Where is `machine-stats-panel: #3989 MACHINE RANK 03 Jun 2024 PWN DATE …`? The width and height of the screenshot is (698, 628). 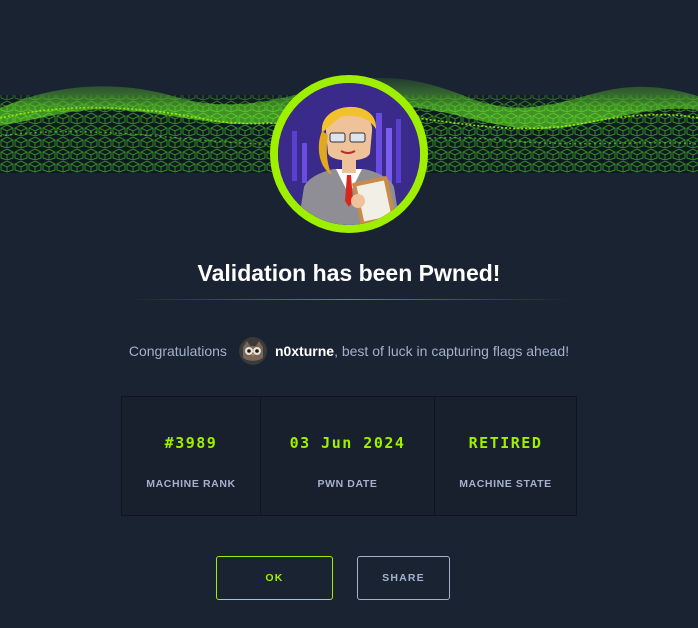
machine-stats-panel: #3989 MACHINE RANK 03 Jun 2024 PWN DATE … is located at coordinates (349, 456).